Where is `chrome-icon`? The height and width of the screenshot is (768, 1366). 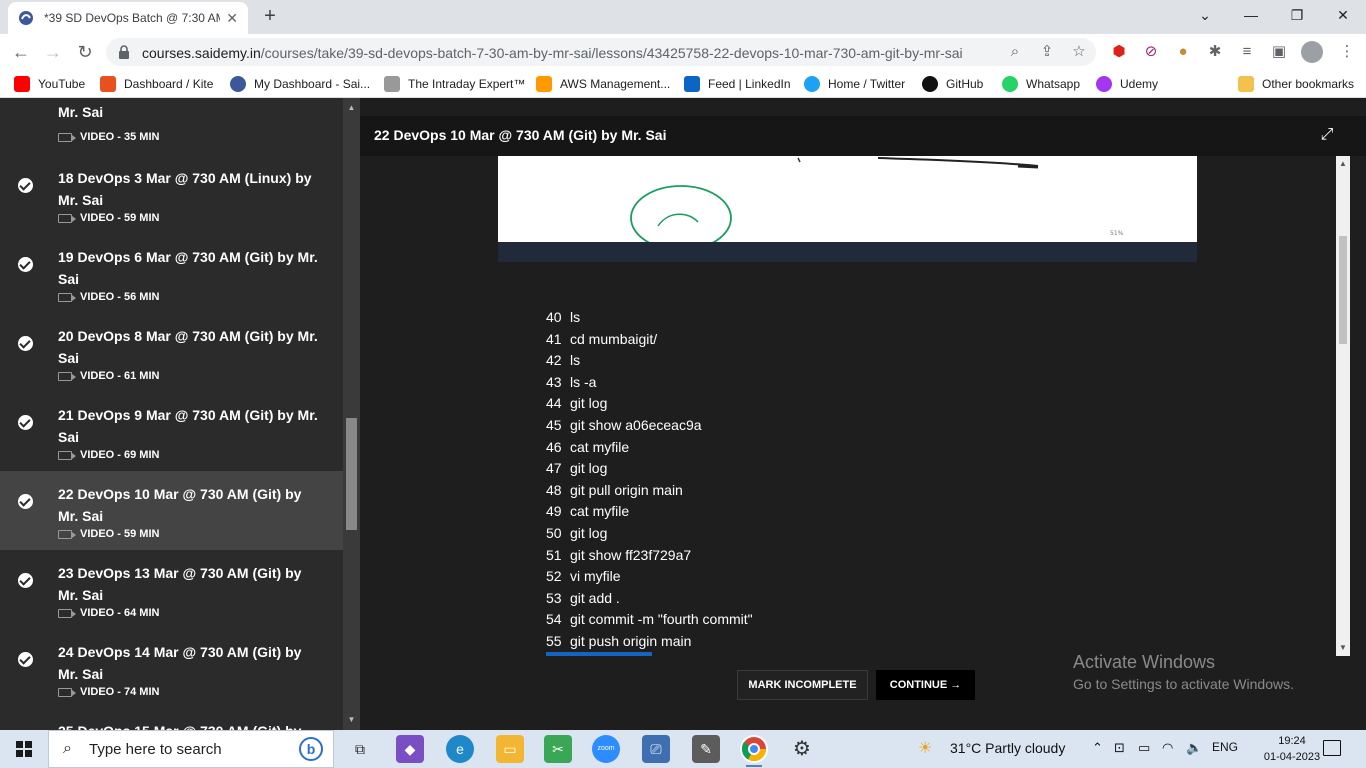 chrome-icon is located at coordinates (754, 751).